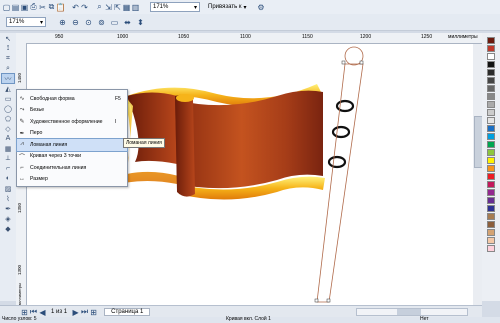 This screenshot has height=323, width=500. I want to click on zoom-tool-icon: ⌕, so click(8, 68).